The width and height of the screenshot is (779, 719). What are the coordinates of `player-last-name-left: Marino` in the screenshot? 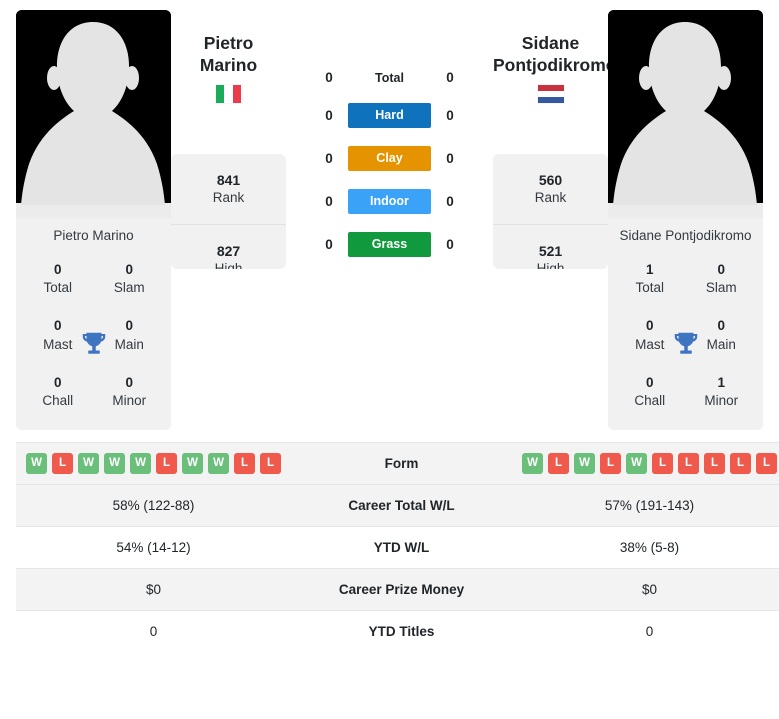 It's located at (228, 65).